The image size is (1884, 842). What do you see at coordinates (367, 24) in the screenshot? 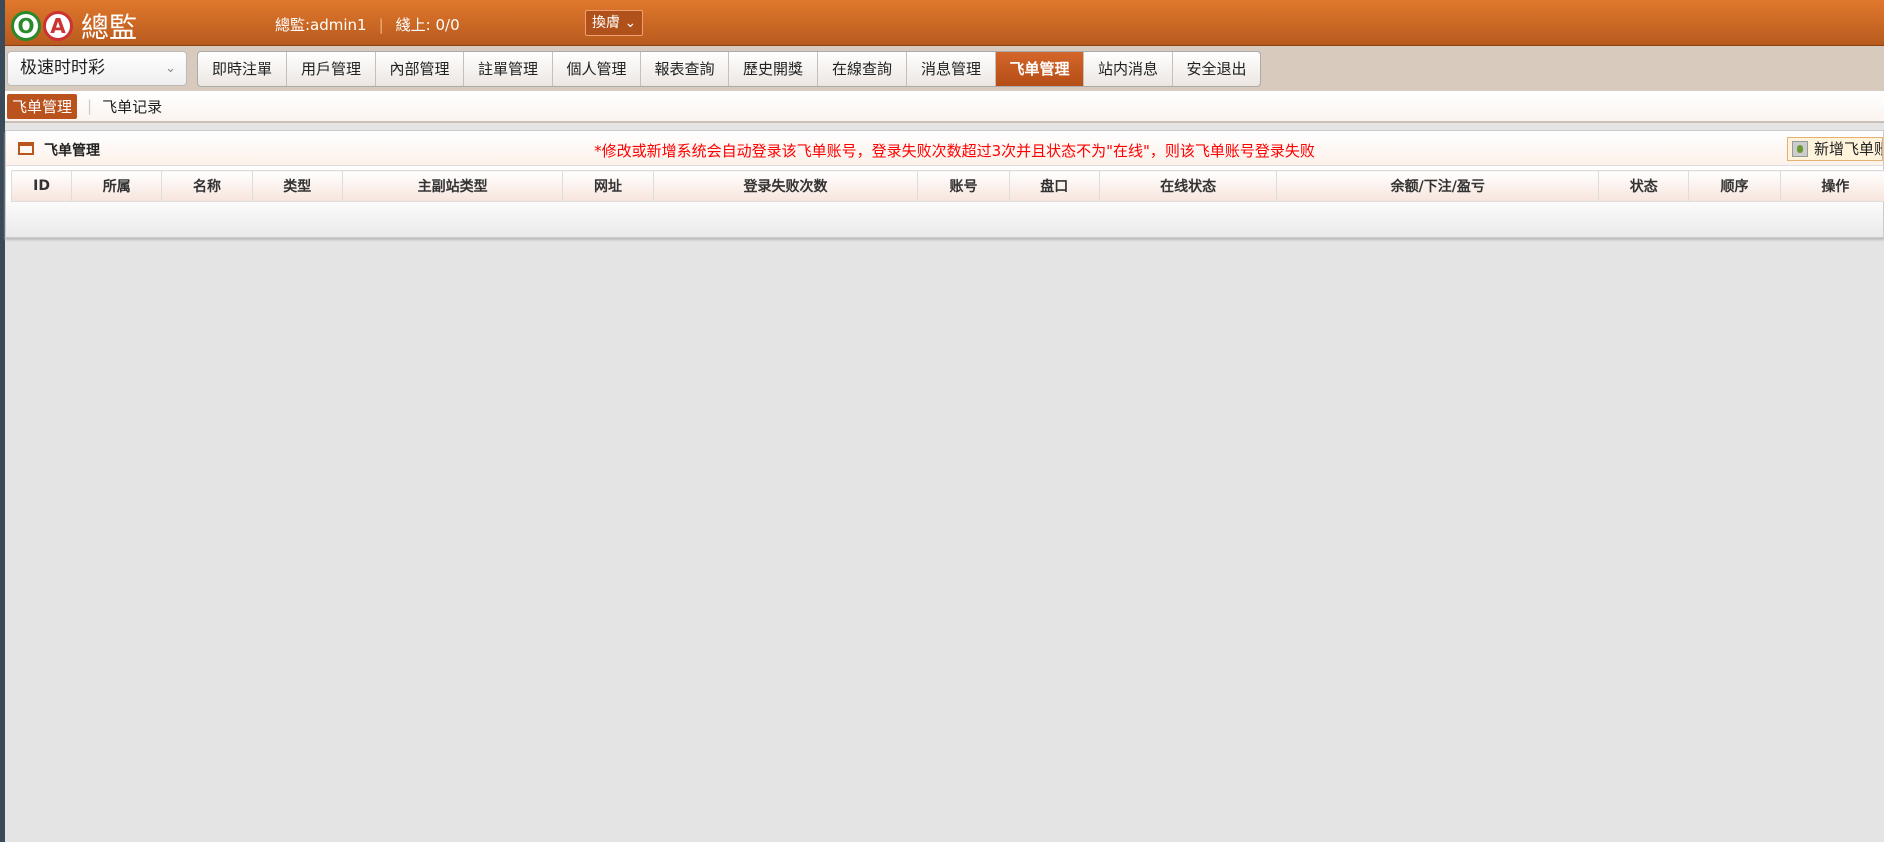
I see `user-info: 總監:admin1 | 綫上: 0/0` at bounding box center [367, 24].